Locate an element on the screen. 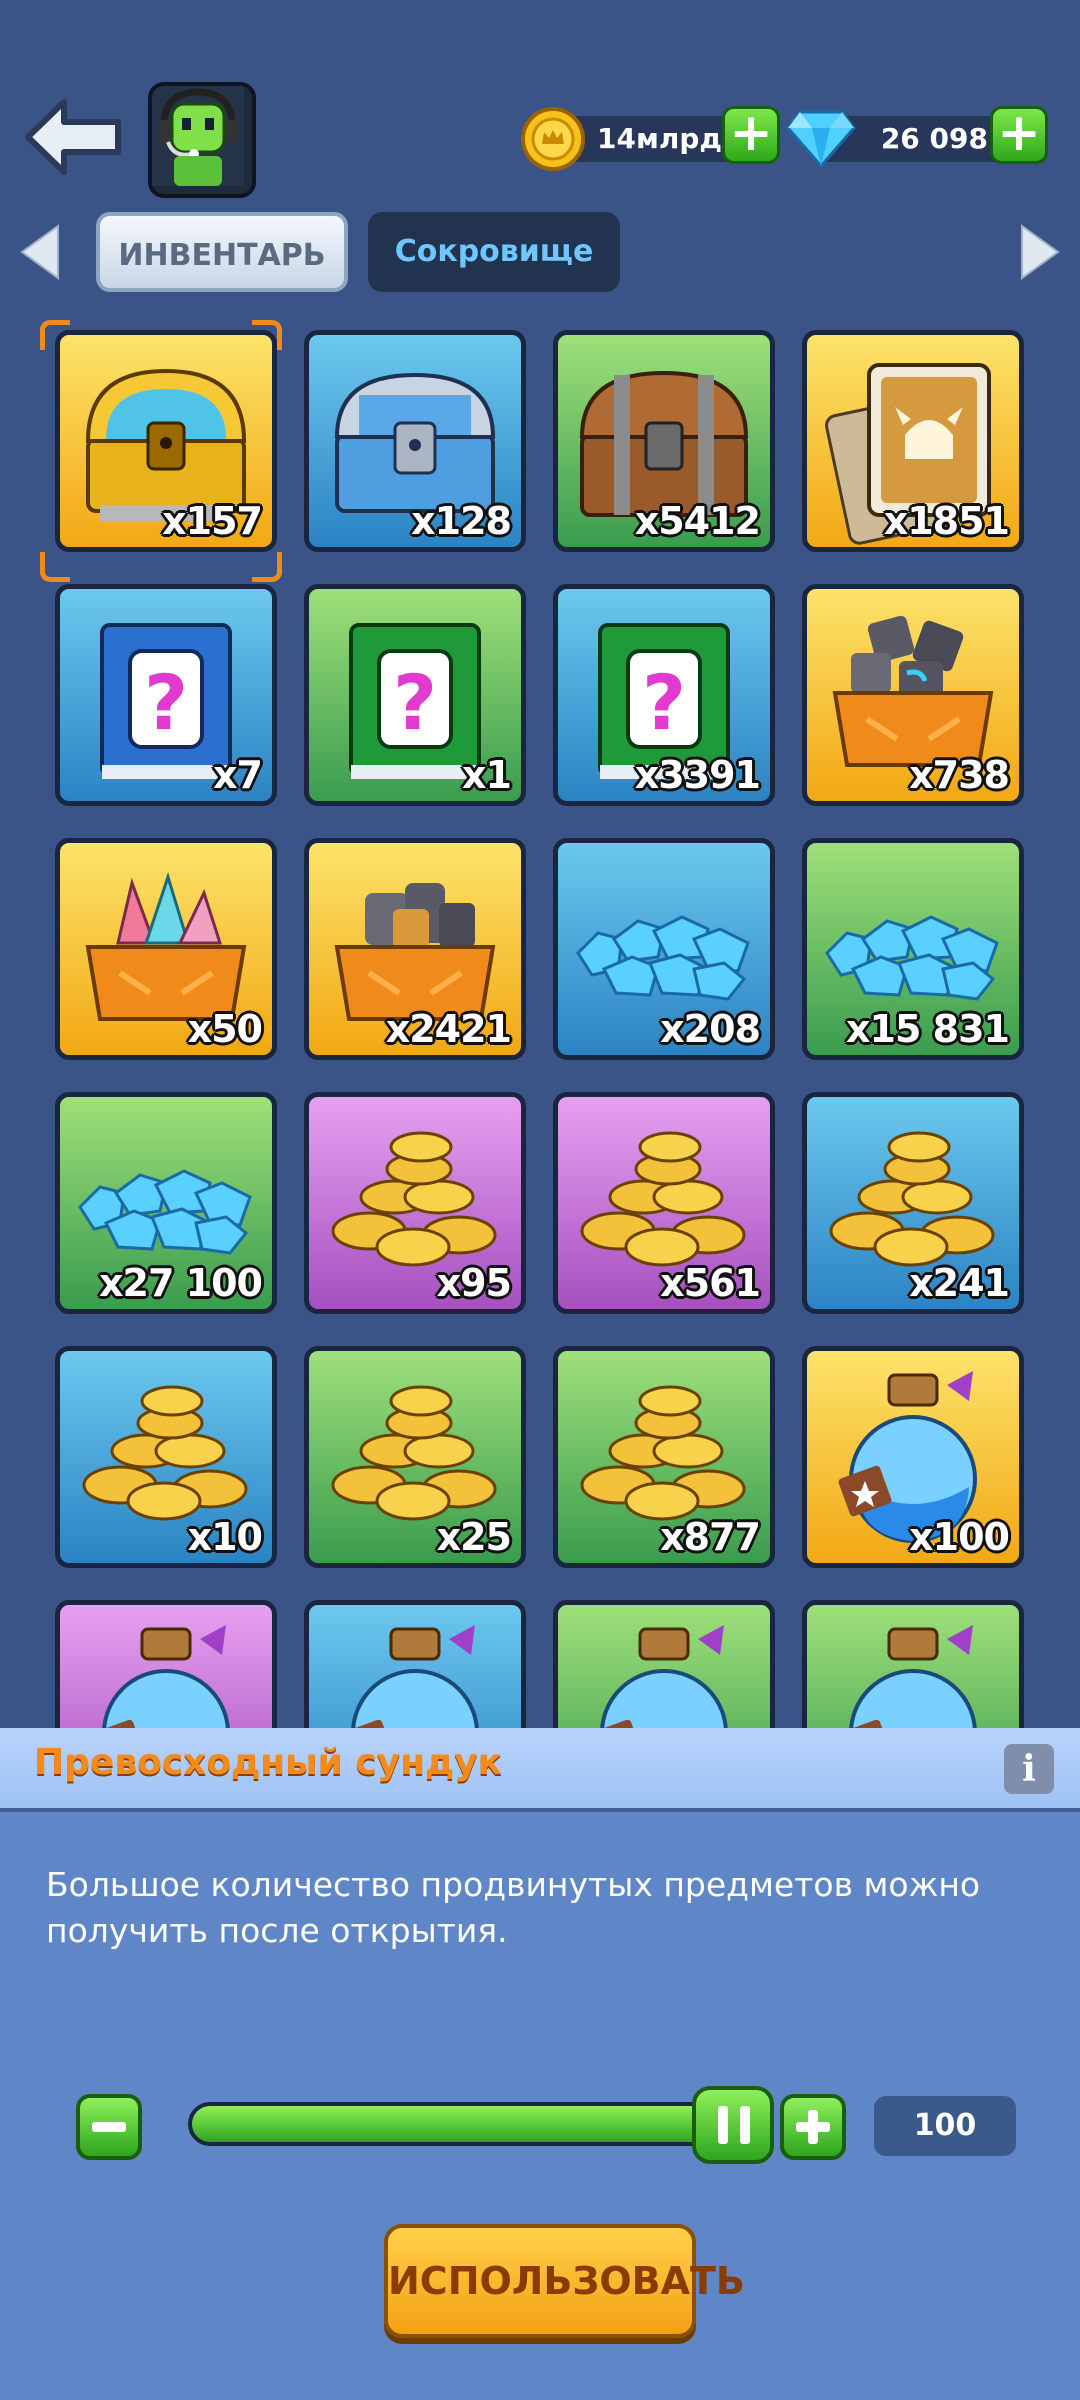 This screenshot has width=1080, height=2400. treasure-item: ? x1 is located at coordinates (415, 695).